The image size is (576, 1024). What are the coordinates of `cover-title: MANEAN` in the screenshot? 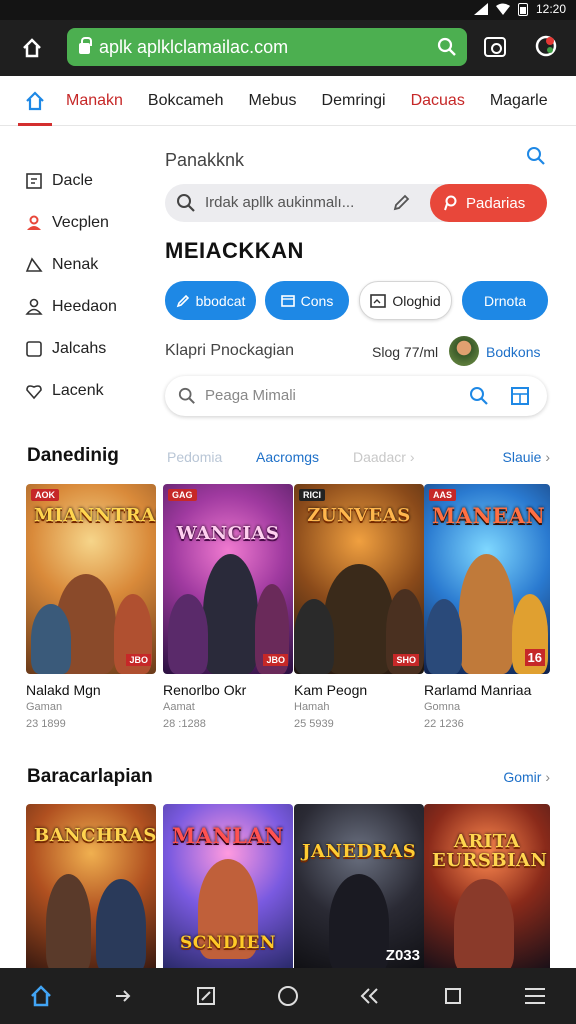 It's located at (489, 515).